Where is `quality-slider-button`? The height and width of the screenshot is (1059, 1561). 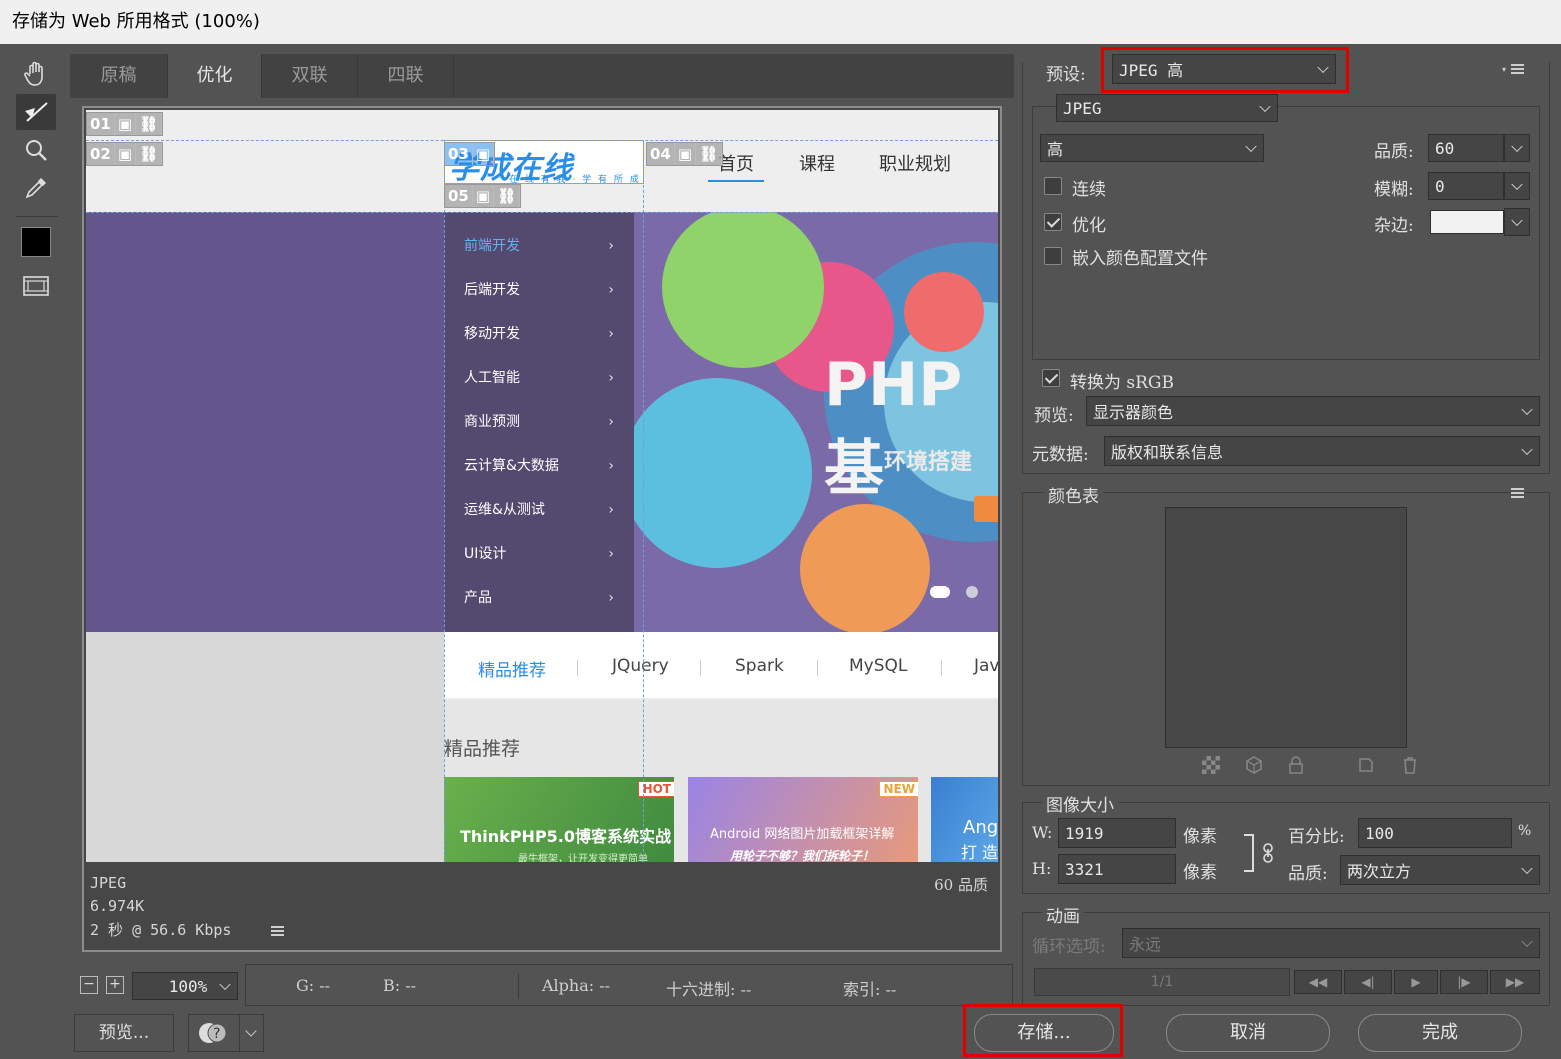
quality-slider-button is located at coordinates (1517, 148).